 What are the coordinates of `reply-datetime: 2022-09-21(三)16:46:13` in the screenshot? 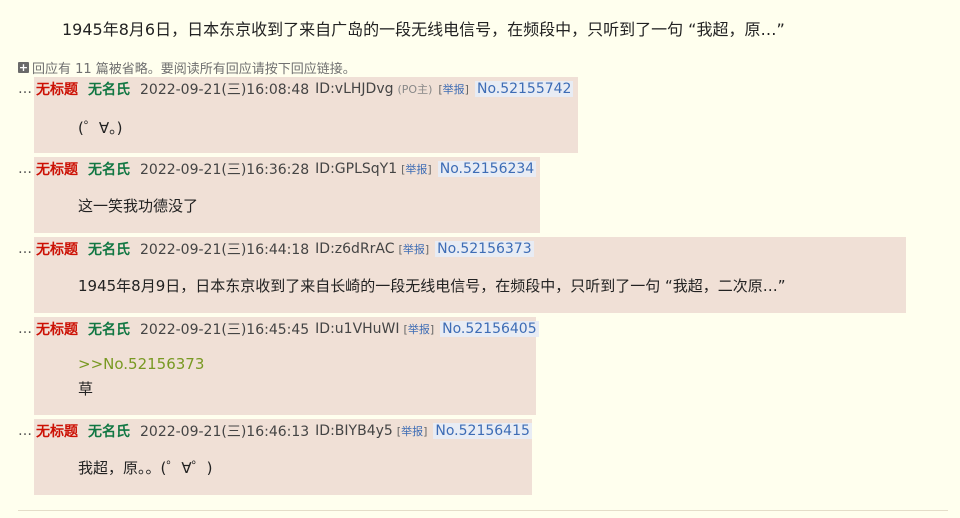 It's located at (225, 432).